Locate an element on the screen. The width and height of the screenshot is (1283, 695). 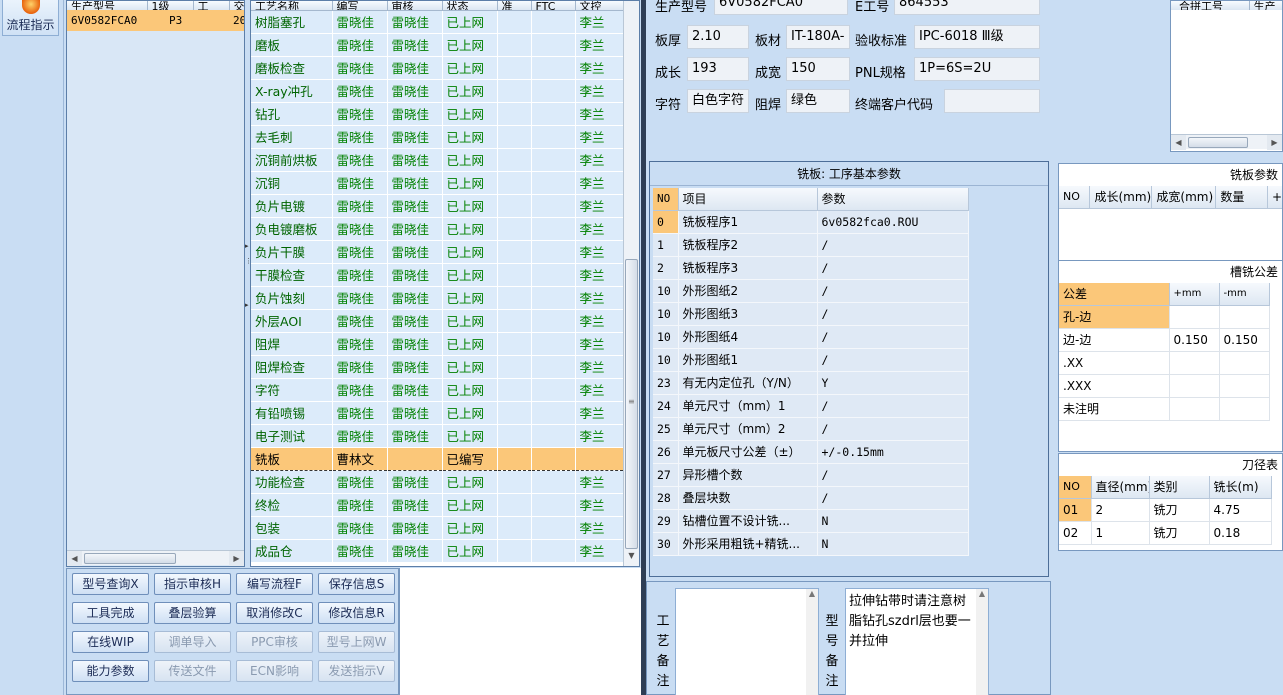
column-header: 数量 is located at coordinates (1242, 197).